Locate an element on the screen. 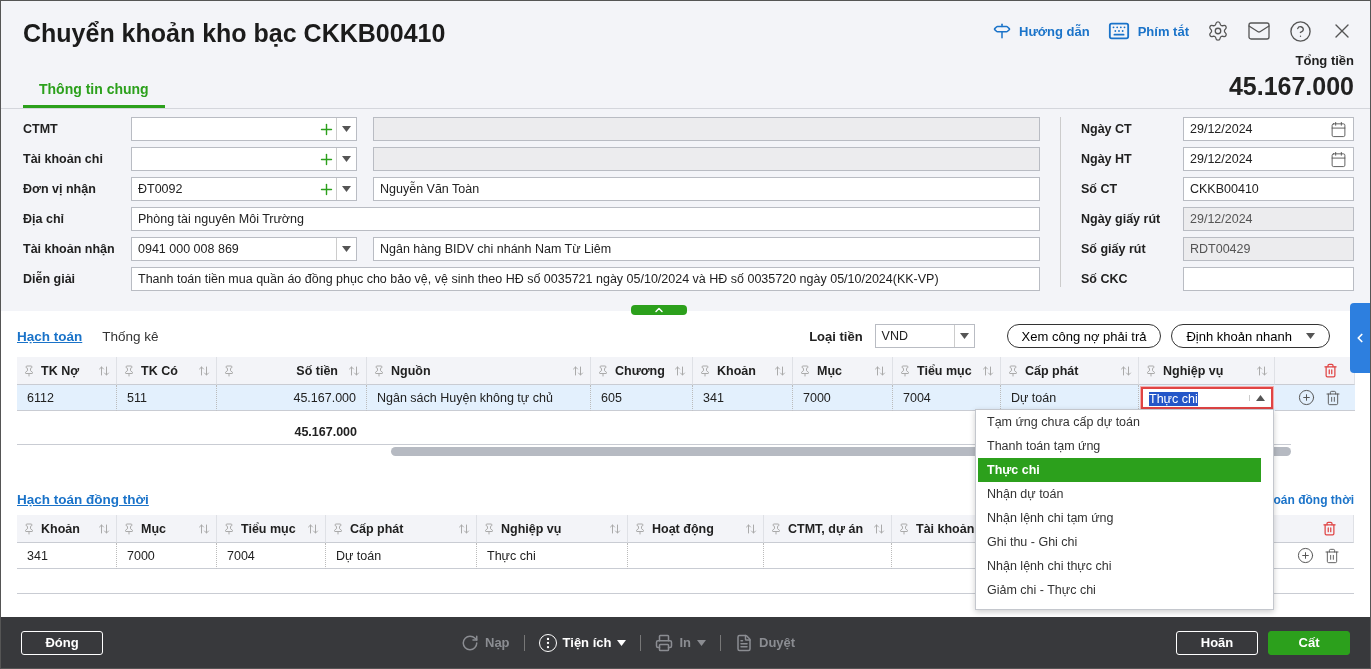 This screenshot has height=669, width=1371. table-cell: Ngân sách Huyện không tự chủ is located at coordinates (479, 398).